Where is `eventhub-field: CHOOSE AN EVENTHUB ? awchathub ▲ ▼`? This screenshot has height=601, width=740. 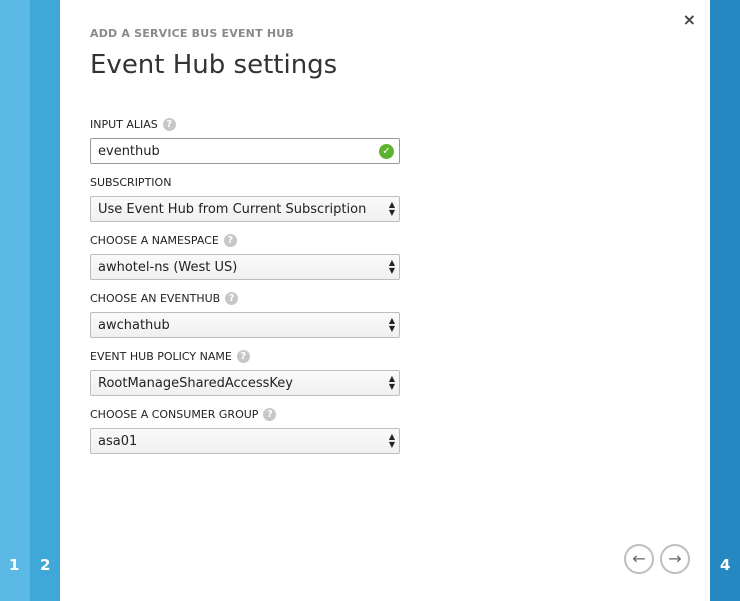
eventhub-field: CHOOSE AN EVENTHUB ? awchathub ▲ ▼ is located at coordinates (245, 314).